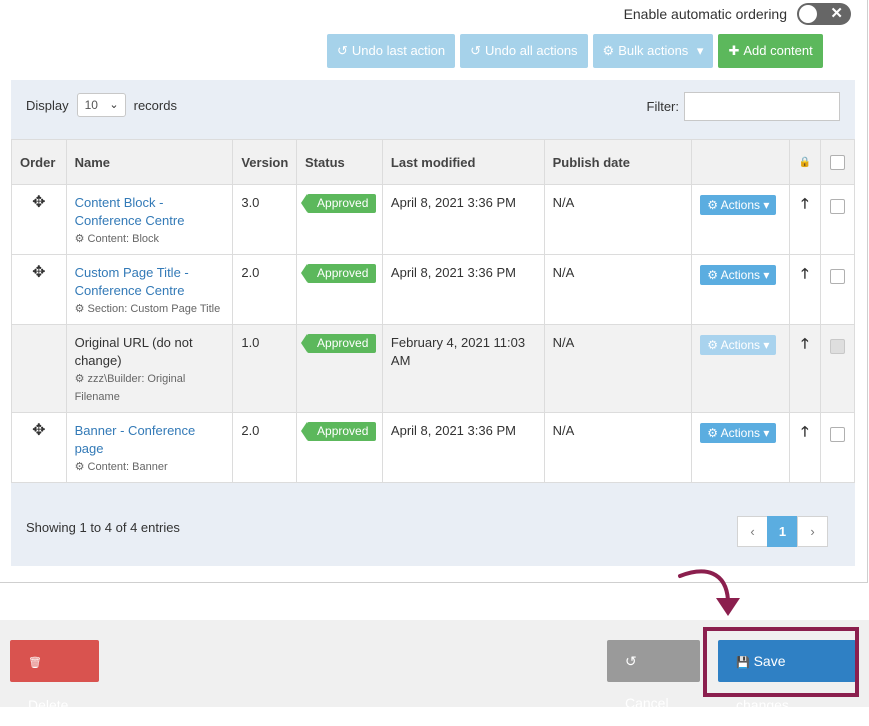 This screenshot has height=726, width=869. What do you see at coordinates (101, 105) in the screenshot?
I see `records-per-page-select: 10 ⌄` at bounding box center [101, 105].